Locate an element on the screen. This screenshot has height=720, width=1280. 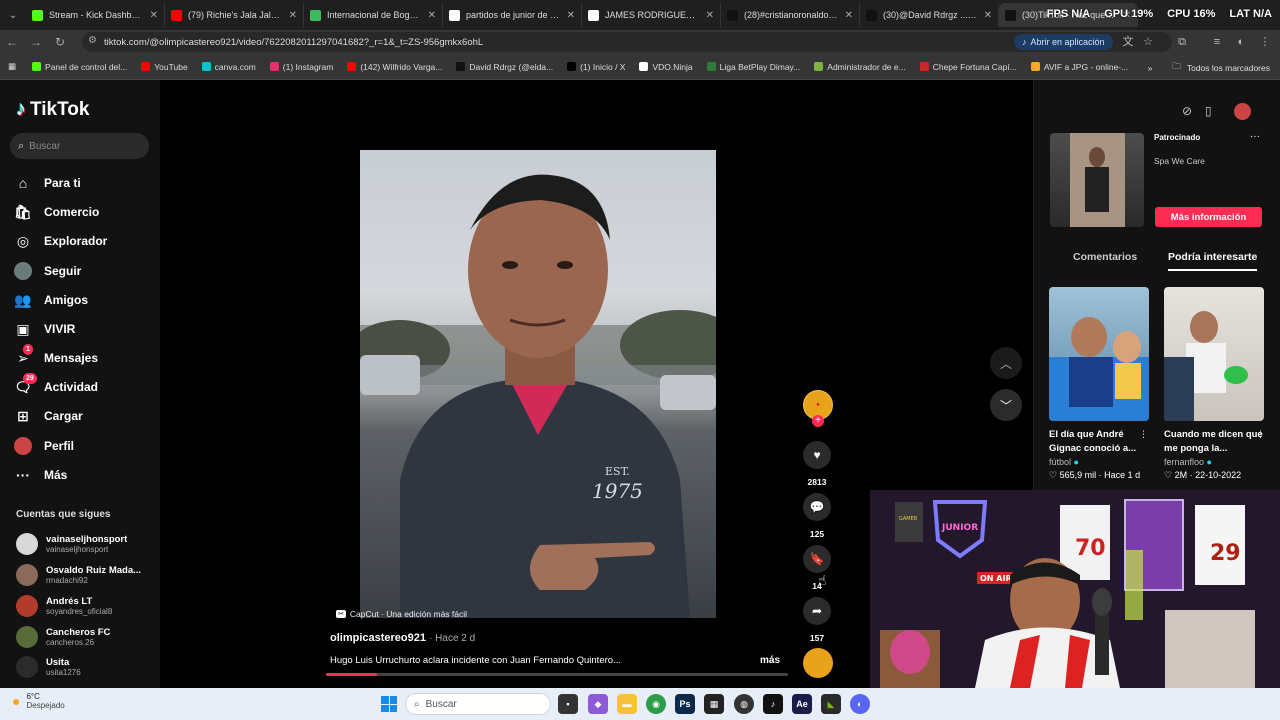
extensions-icon: ⧉ is located at coordinates (1182, 42).